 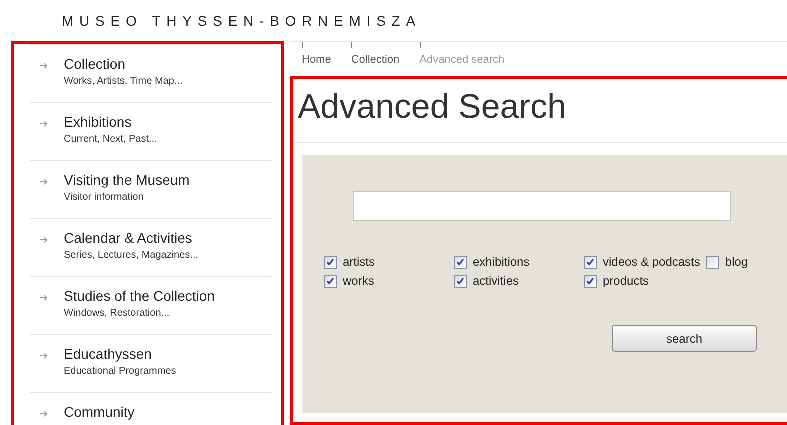 I want to click on option-label: products, so click(x=626, y=281).